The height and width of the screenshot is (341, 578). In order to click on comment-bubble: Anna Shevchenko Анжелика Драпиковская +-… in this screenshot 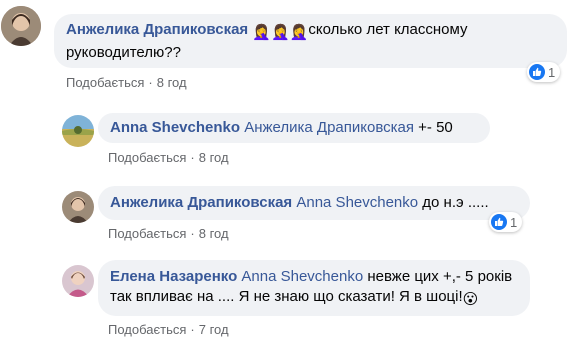, I will do `click(294, 128)`.